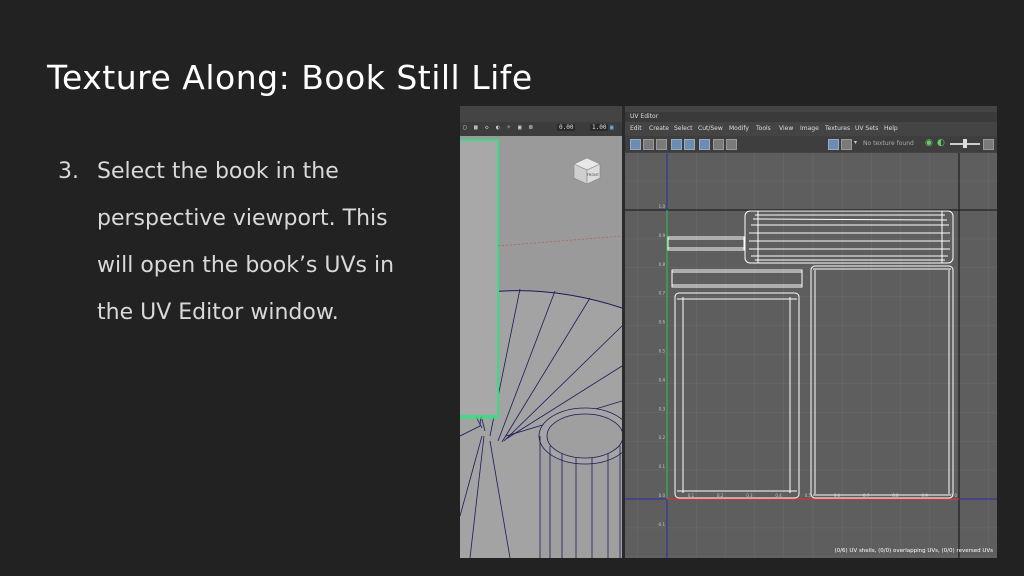  What do you see at coordinates (704, 144) in the screenshot?
I see `uv-snap-icon` at bounding box center [704, 144].